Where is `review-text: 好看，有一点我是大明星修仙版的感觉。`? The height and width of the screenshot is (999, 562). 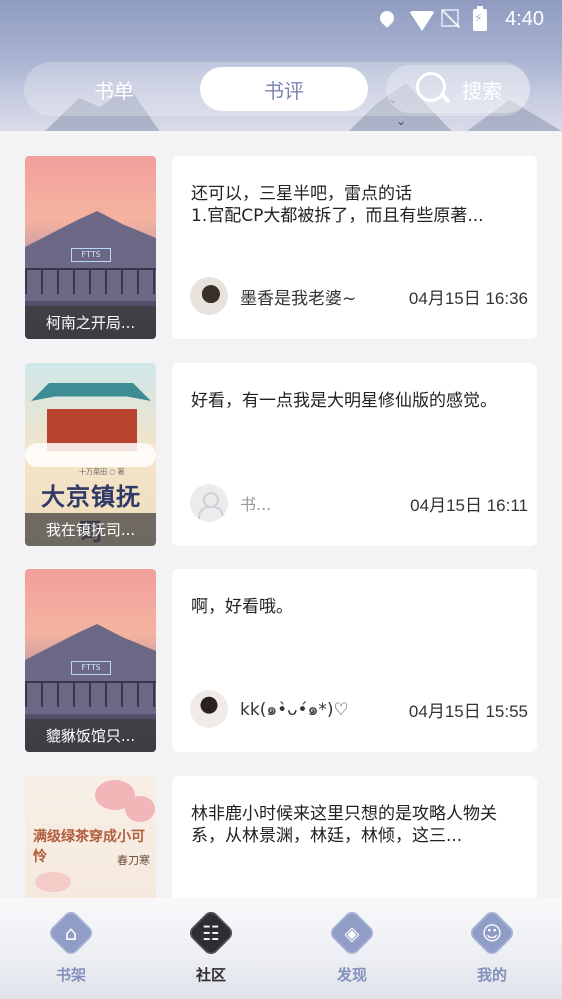
review-text: 好看，有一点我是大明星修仙版的感觉。 is located at coordinates (344, 401).